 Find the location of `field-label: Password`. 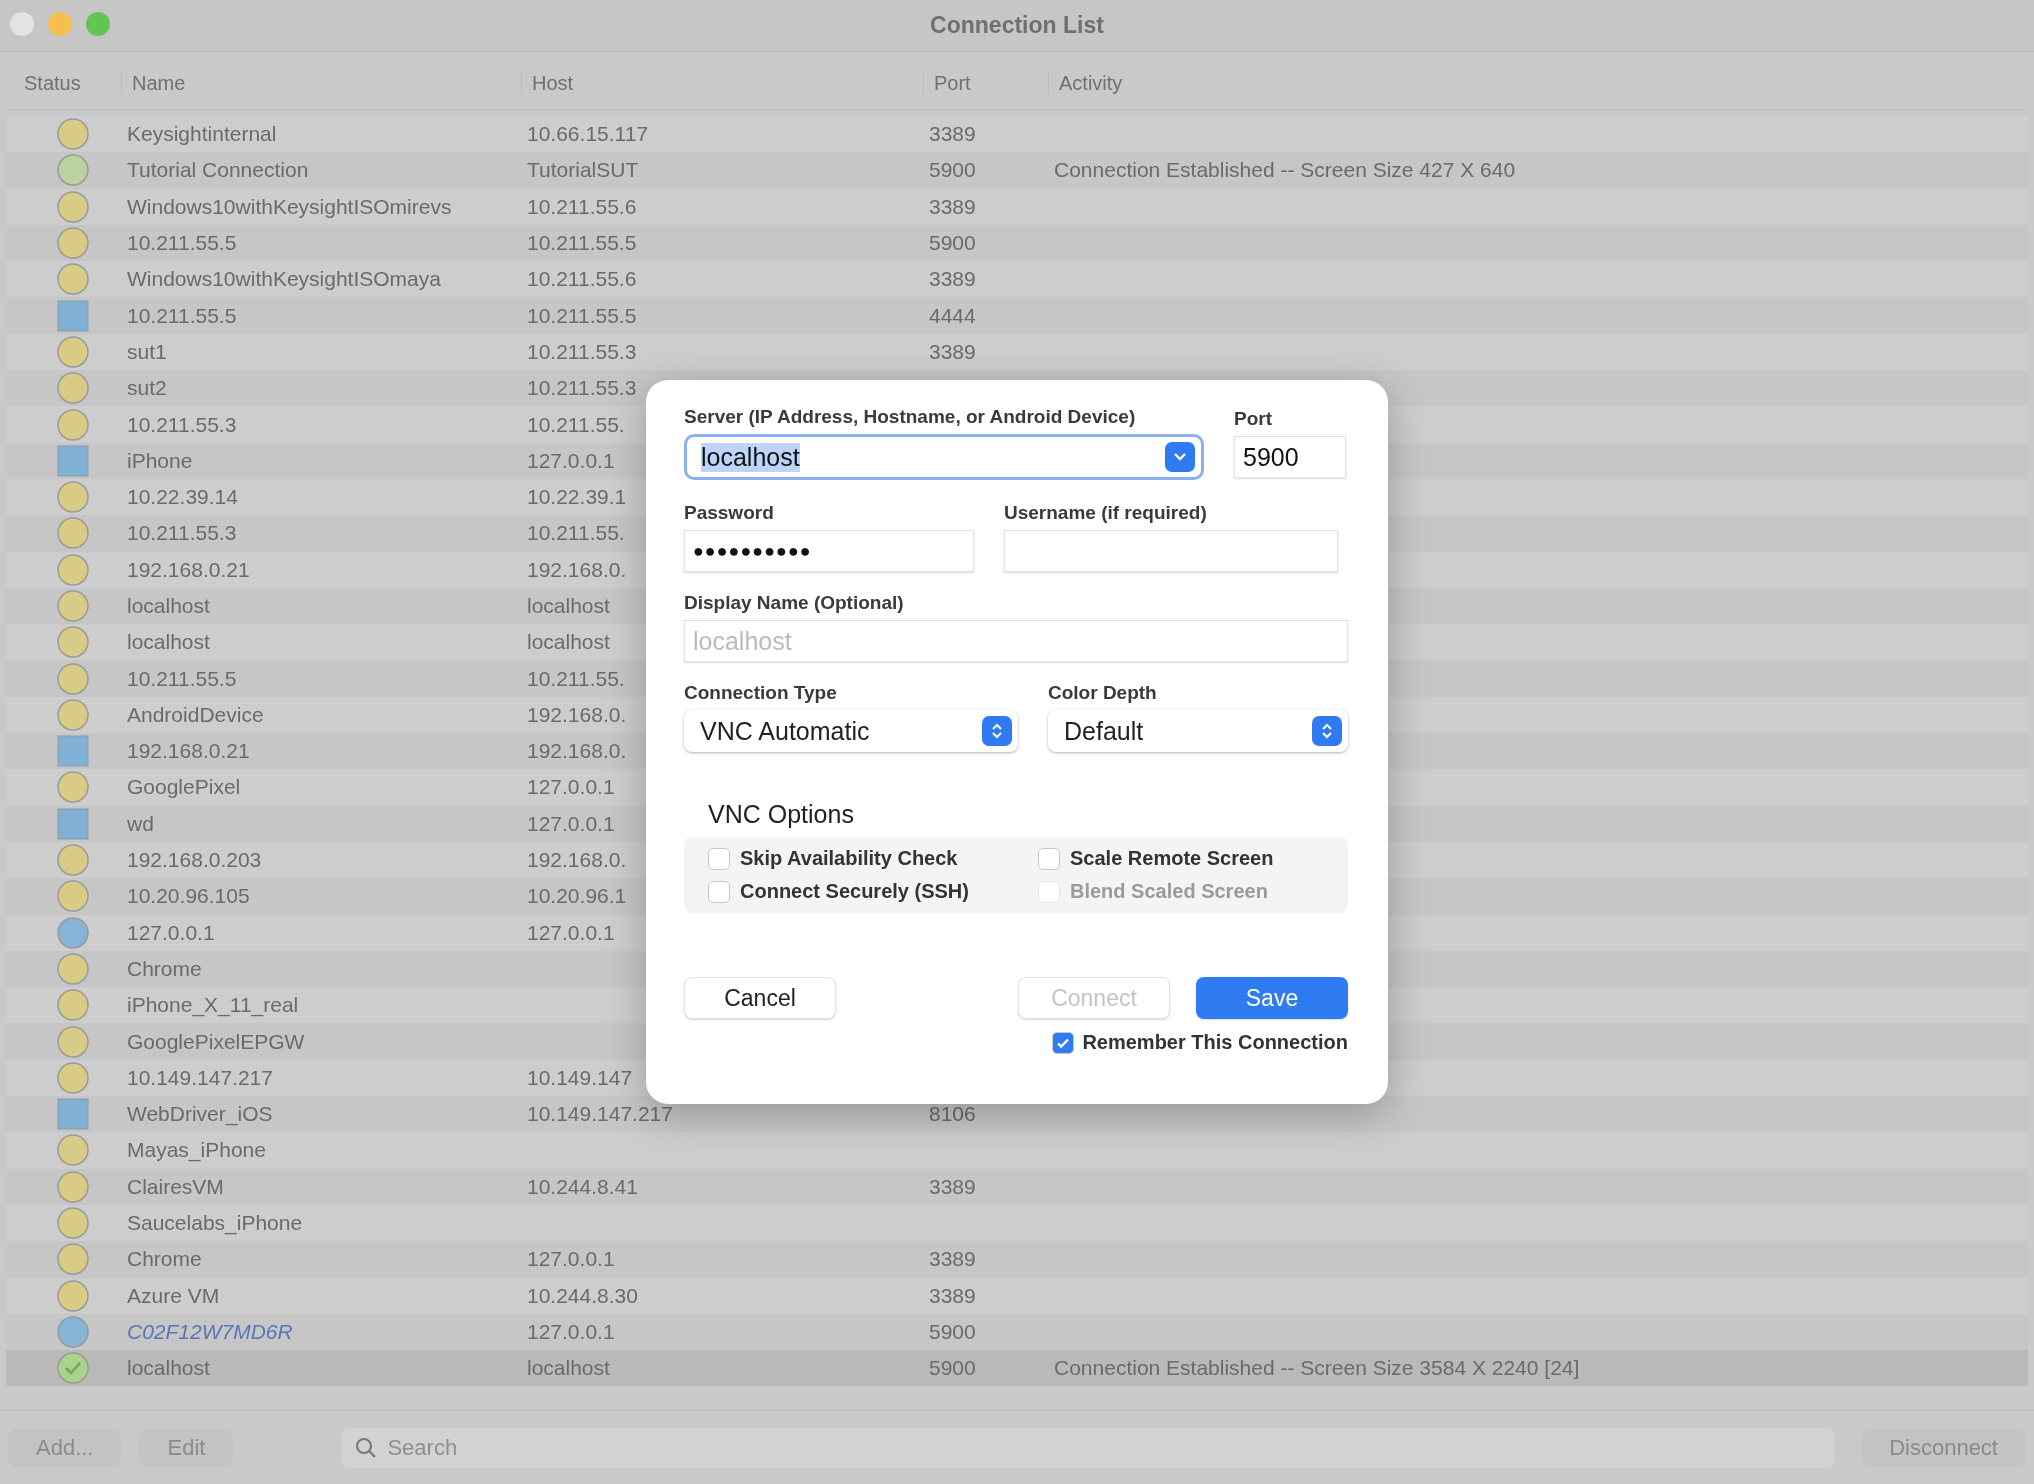

field-label: Password is located at coordinates (729, 513).